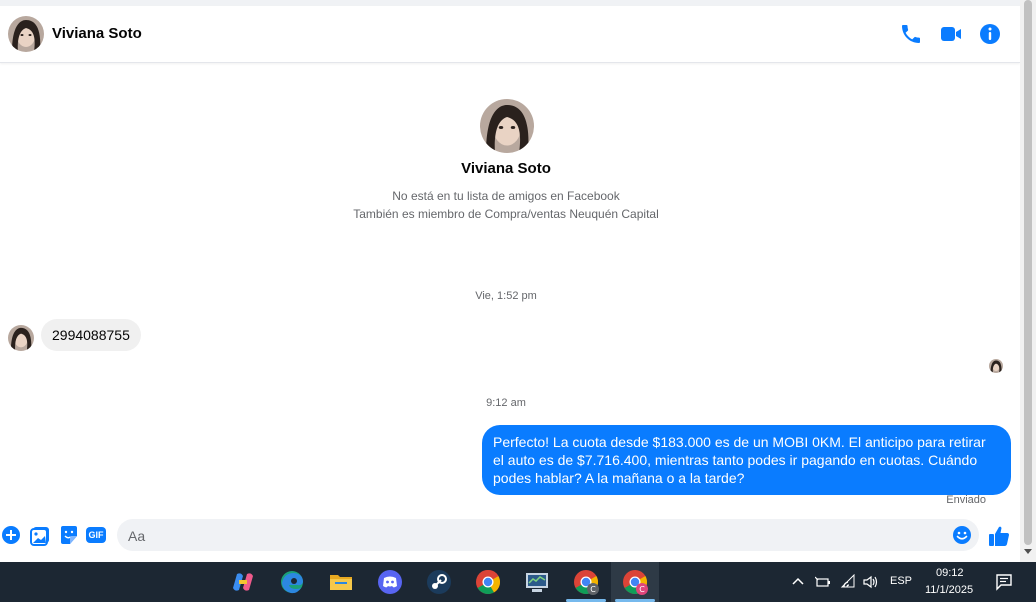 This screenshot has width=1036, height=602. What do you see at coordinates (586, 582) in the screenshot?
I see `chrome-profile-c-icon: C` at bounding box center [586, 582].